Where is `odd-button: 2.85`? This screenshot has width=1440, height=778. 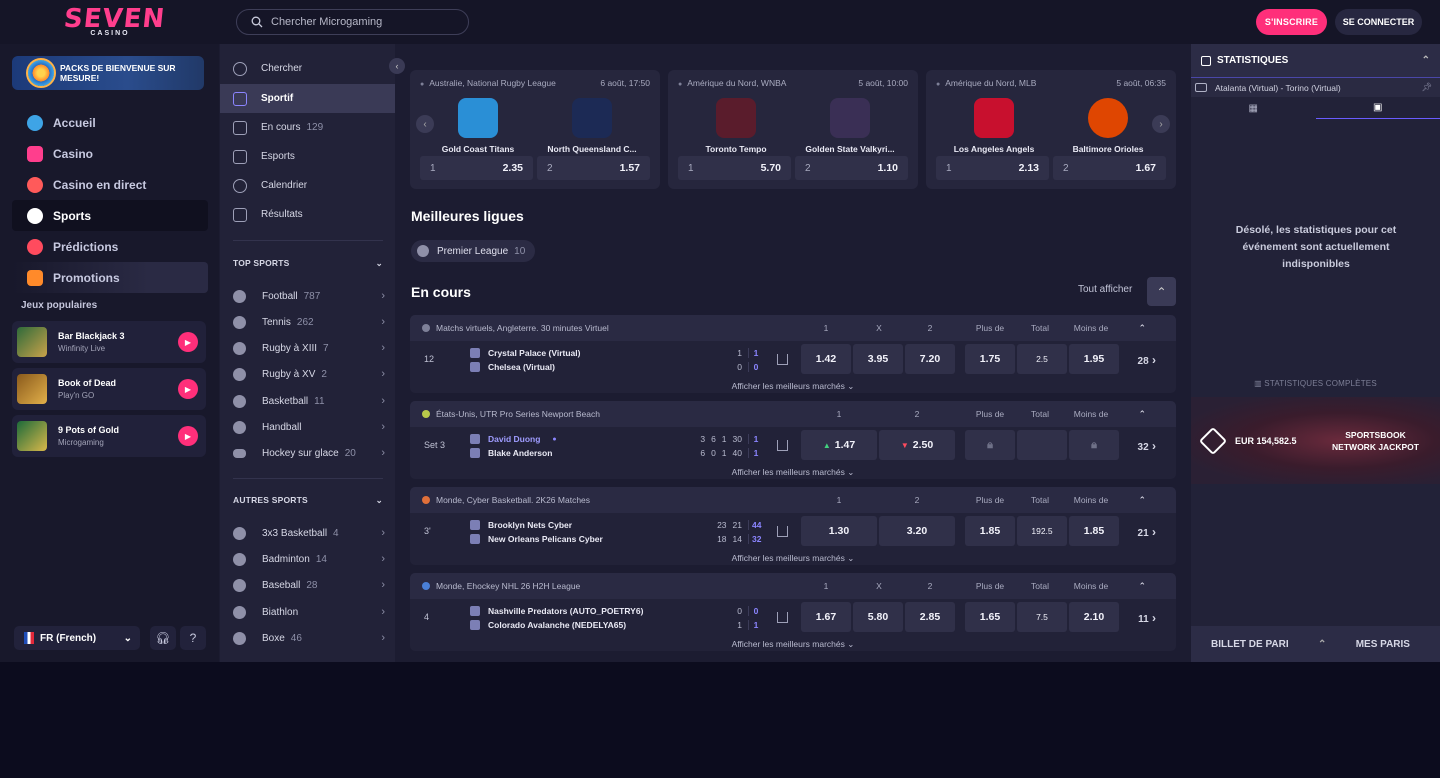 odd-button: 2.85 is located at coordinates (930, 617).